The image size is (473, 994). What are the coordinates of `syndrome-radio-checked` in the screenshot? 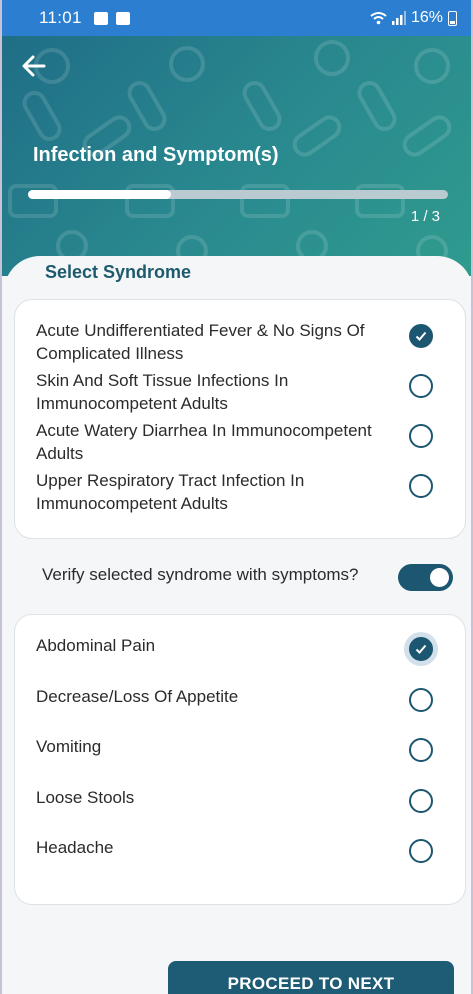 It's located at (421, 336).